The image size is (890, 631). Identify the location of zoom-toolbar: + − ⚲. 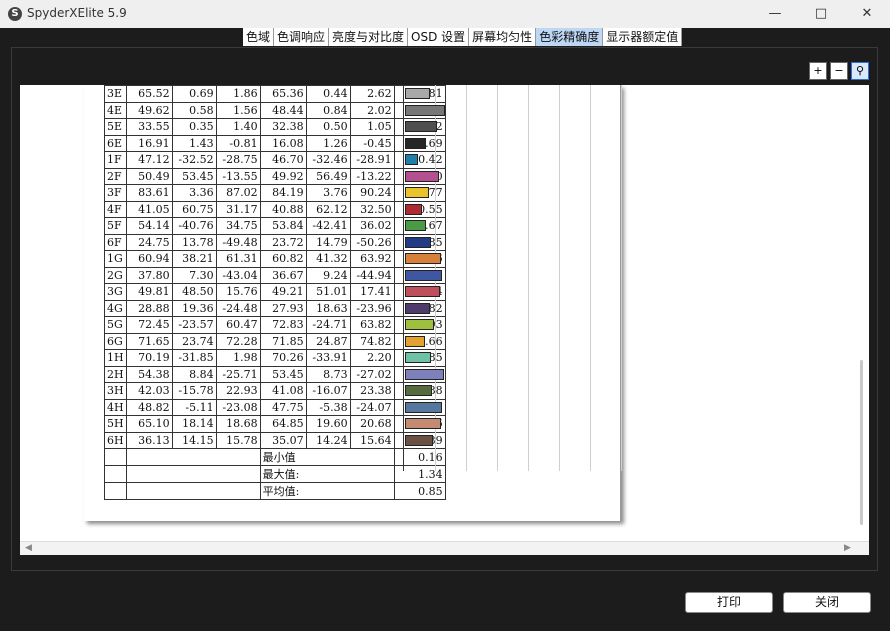
(839, 71).